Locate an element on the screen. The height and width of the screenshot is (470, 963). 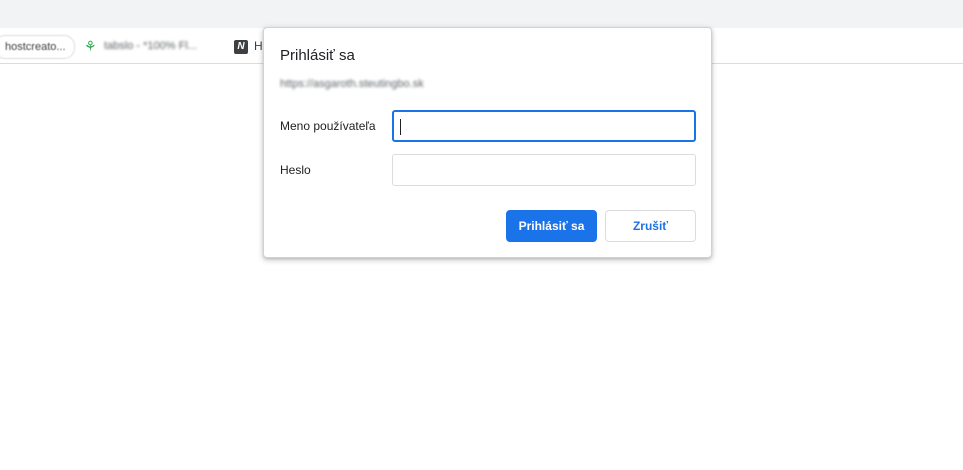
password-label: Heslo is located at coordinates (295, 170).